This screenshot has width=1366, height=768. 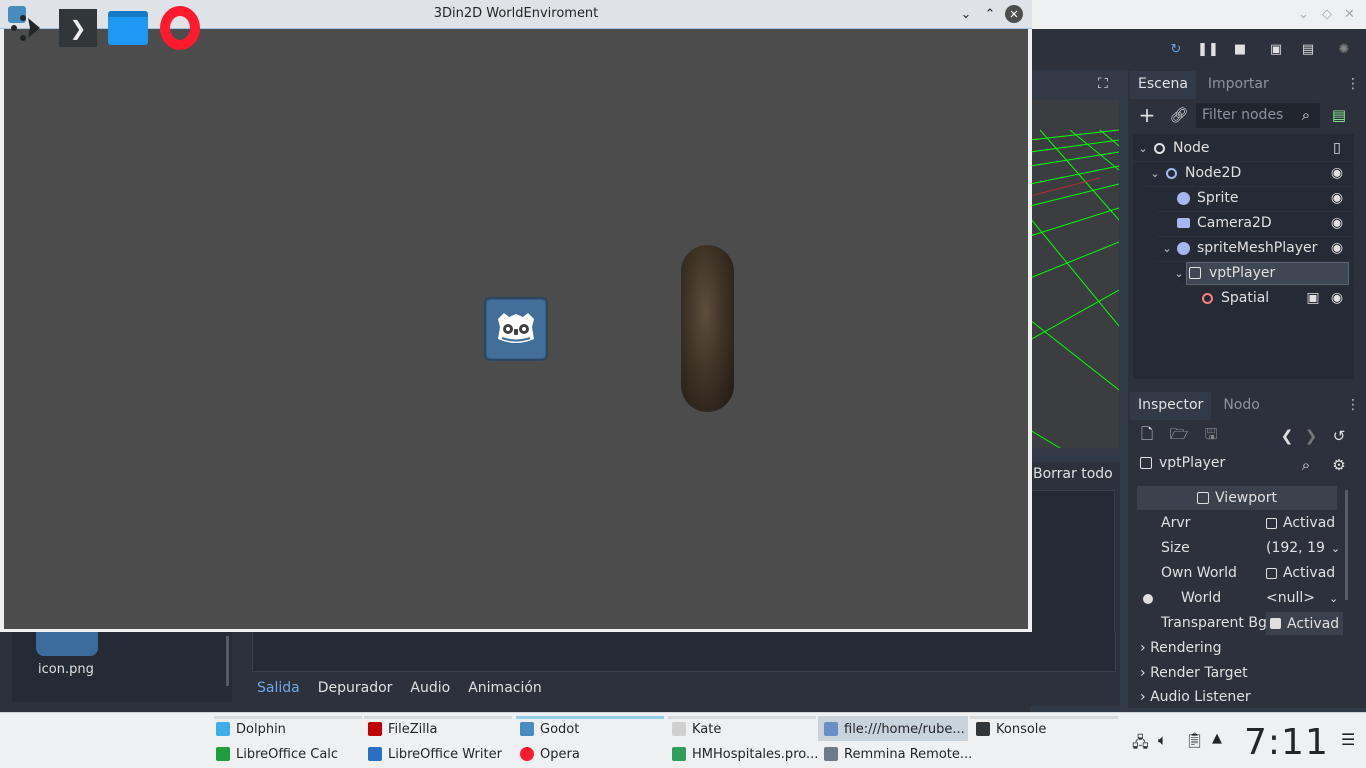 I want to click on tab-audio: Audio, so click(x=430, y=690).